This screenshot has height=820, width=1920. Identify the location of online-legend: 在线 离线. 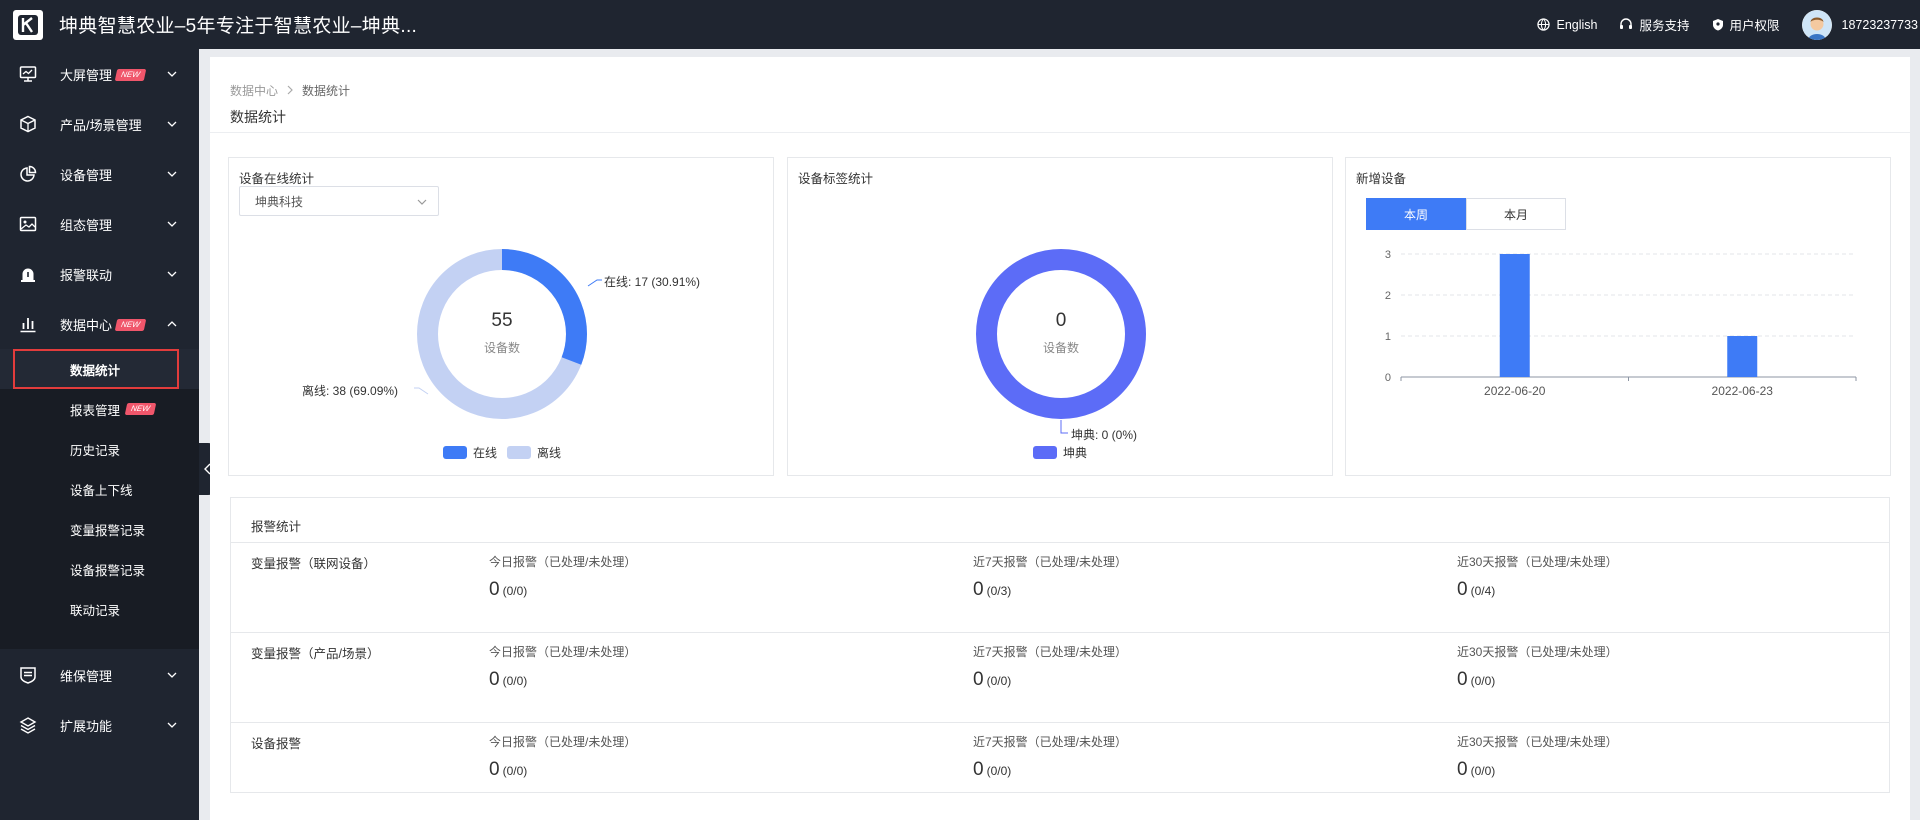
(507, 452).